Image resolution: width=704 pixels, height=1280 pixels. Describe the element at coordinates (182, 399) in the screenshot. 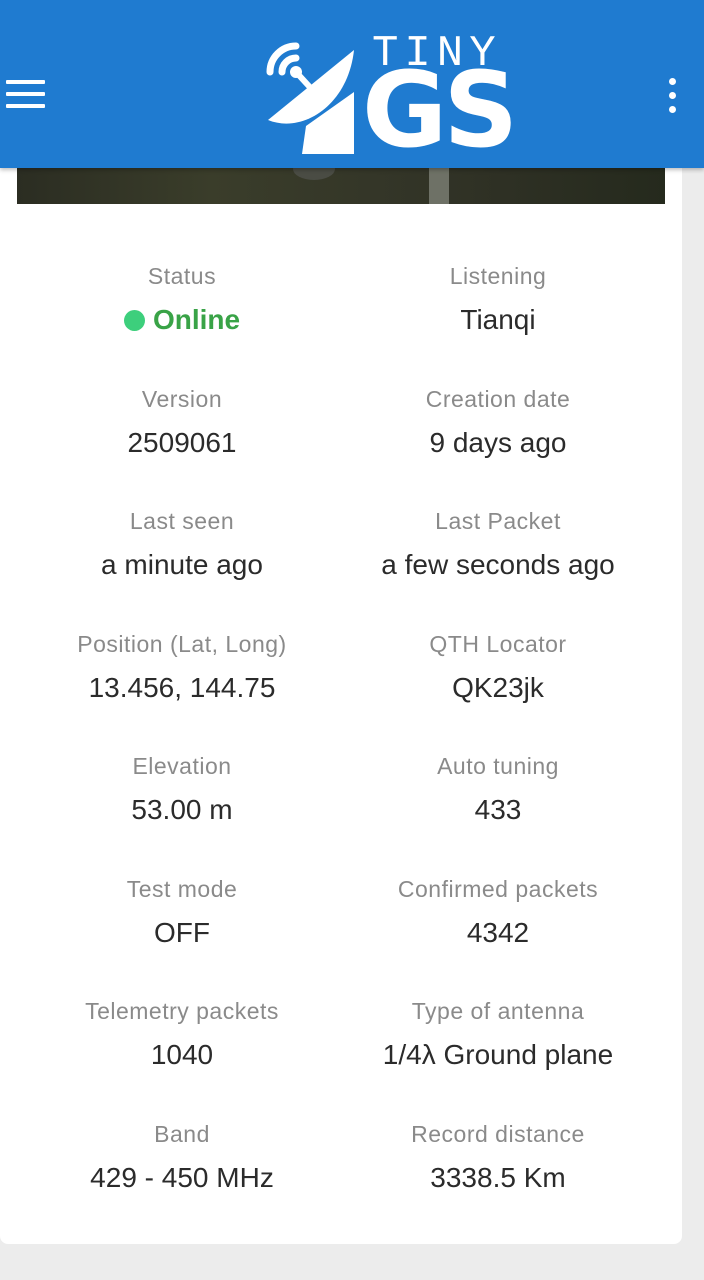

I see `version-label: Version` at that location.